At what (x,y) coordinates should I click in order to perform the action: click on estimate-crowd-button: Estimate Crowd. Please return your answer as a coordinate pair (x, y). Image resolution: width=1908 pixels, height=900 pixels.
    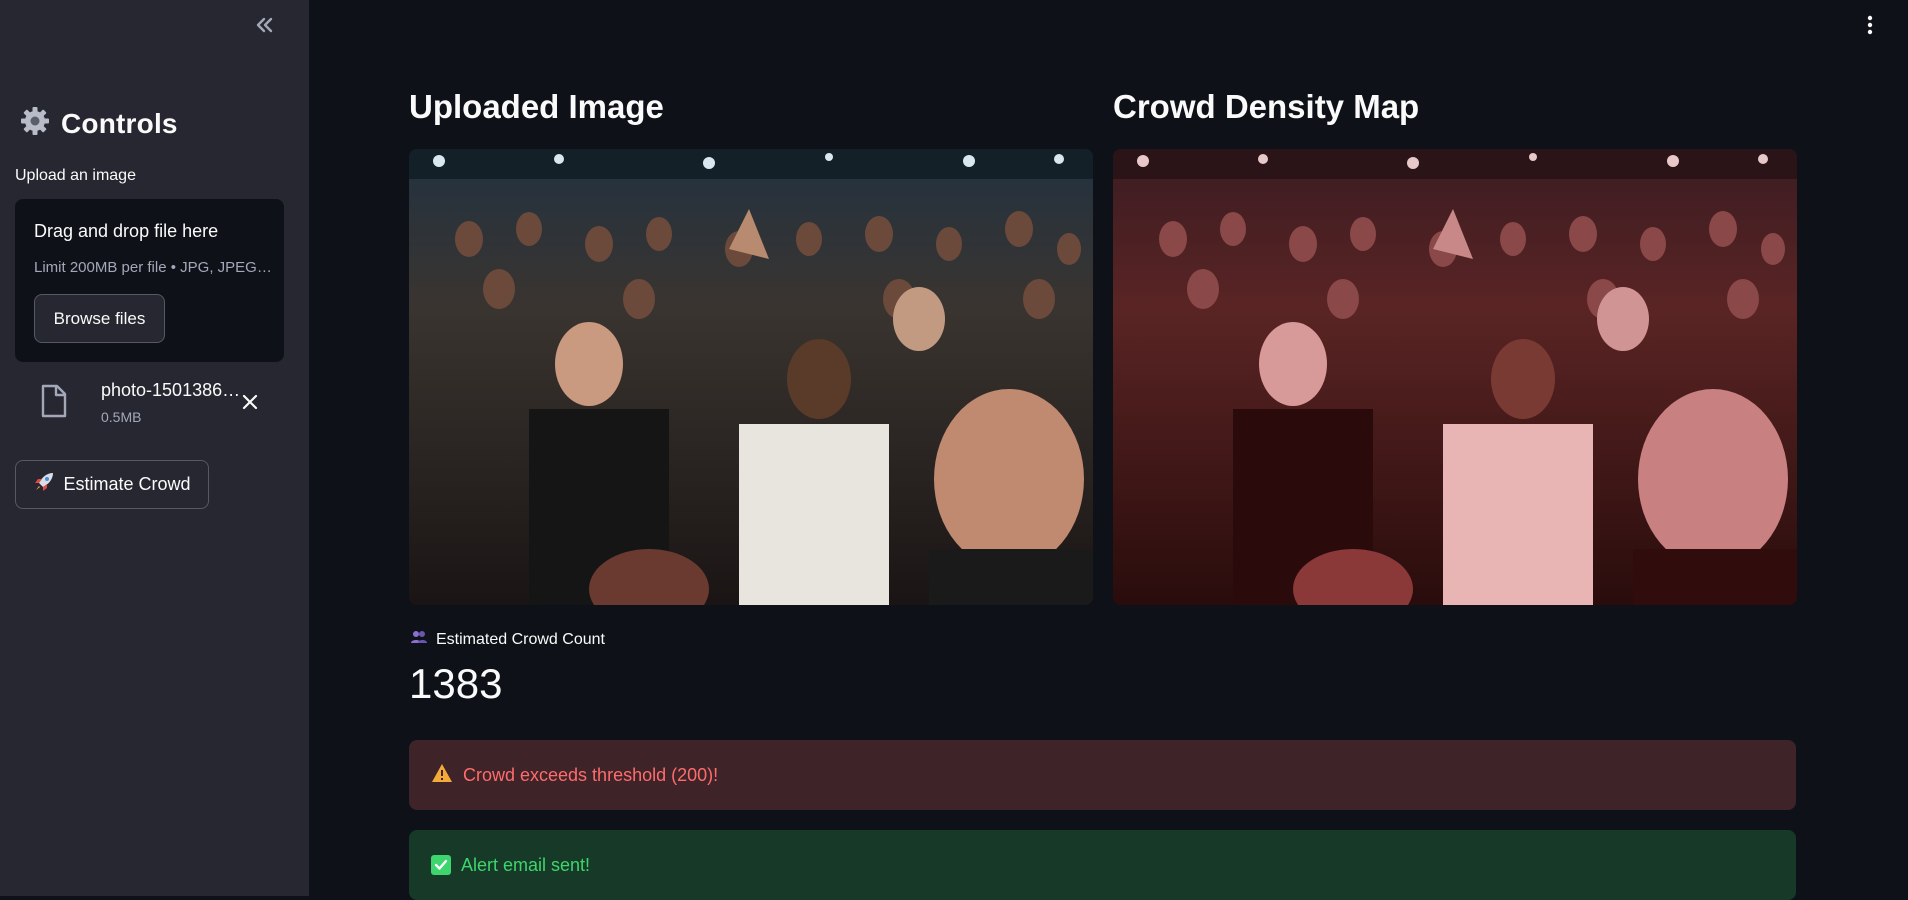
    Looking at the image, I should click on (112, 484).